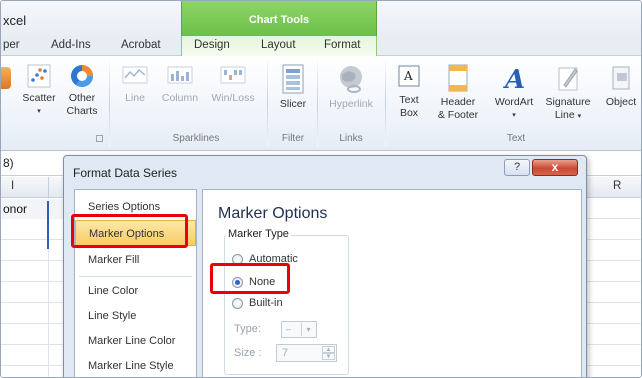  What do you see at coordinates (99, 138) in the screenshot?
I see `charts-dialog-launcher-icon` at bounding box center [99, 138].